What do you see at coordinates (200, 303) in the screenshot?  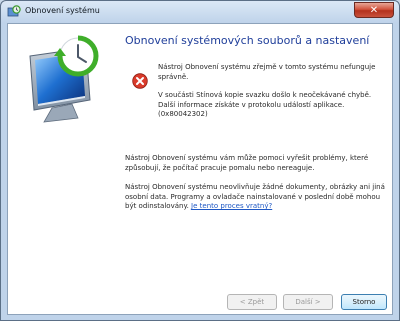 I see `wizard-footer: < Zpět Další > Storno` at bounding box center [200, 303].